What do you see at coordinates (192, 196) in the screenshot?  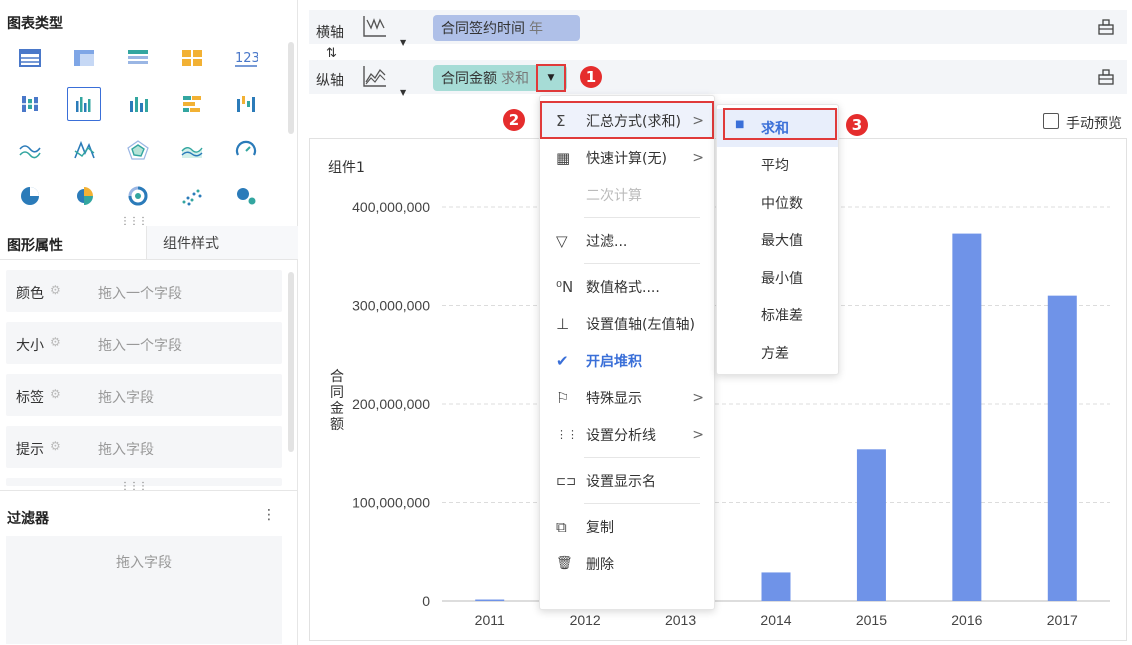 I see `scatter-chart-icon` at bounding box center [192, 196].